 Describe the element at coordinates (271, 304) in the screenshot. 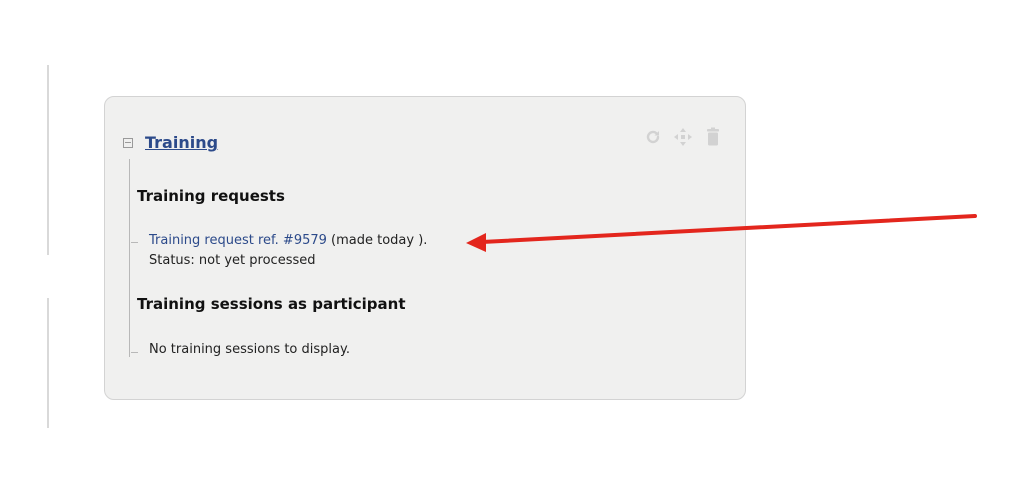

I see `training-sessions-heading: Training sessions as participant` at that location.